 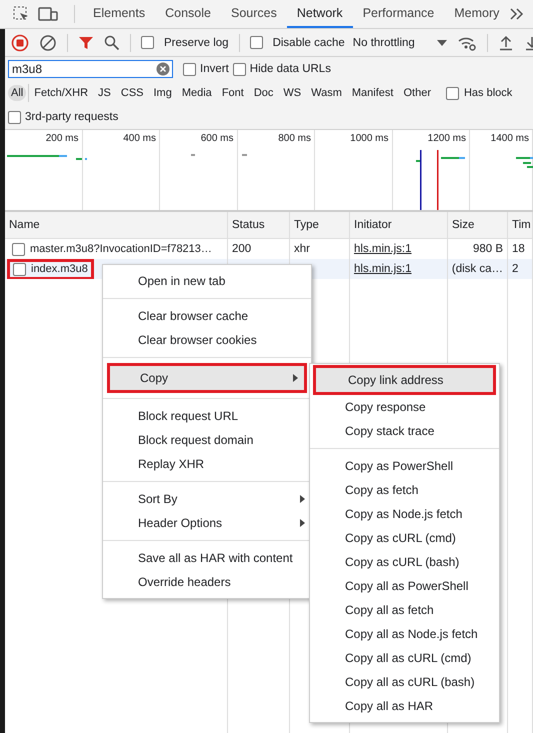 What do you see at coordinates (62, 138) in the screenshot?
I see `time-tick: 200 ms` at bounding box center [62, 138].